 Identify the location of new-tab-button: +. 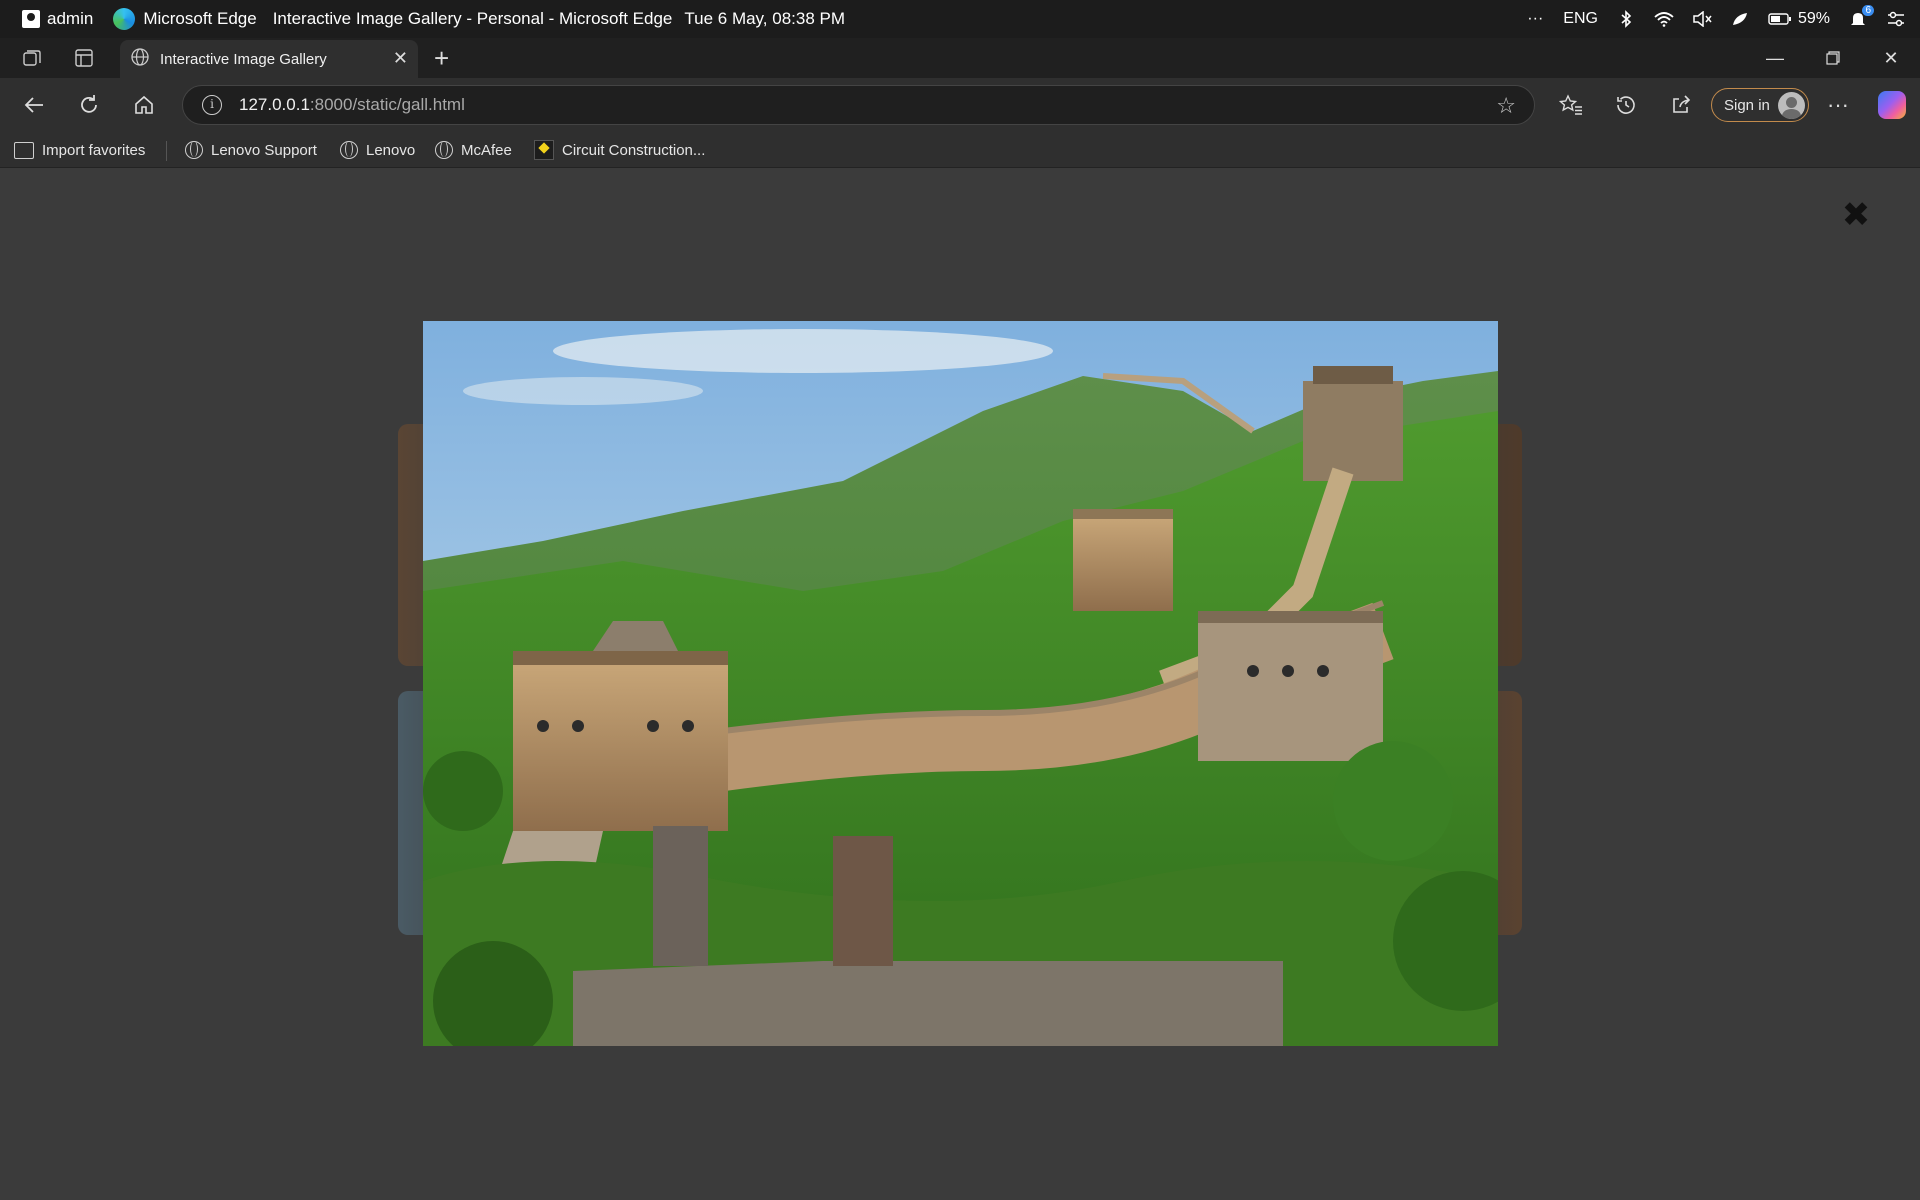
(441, 58).